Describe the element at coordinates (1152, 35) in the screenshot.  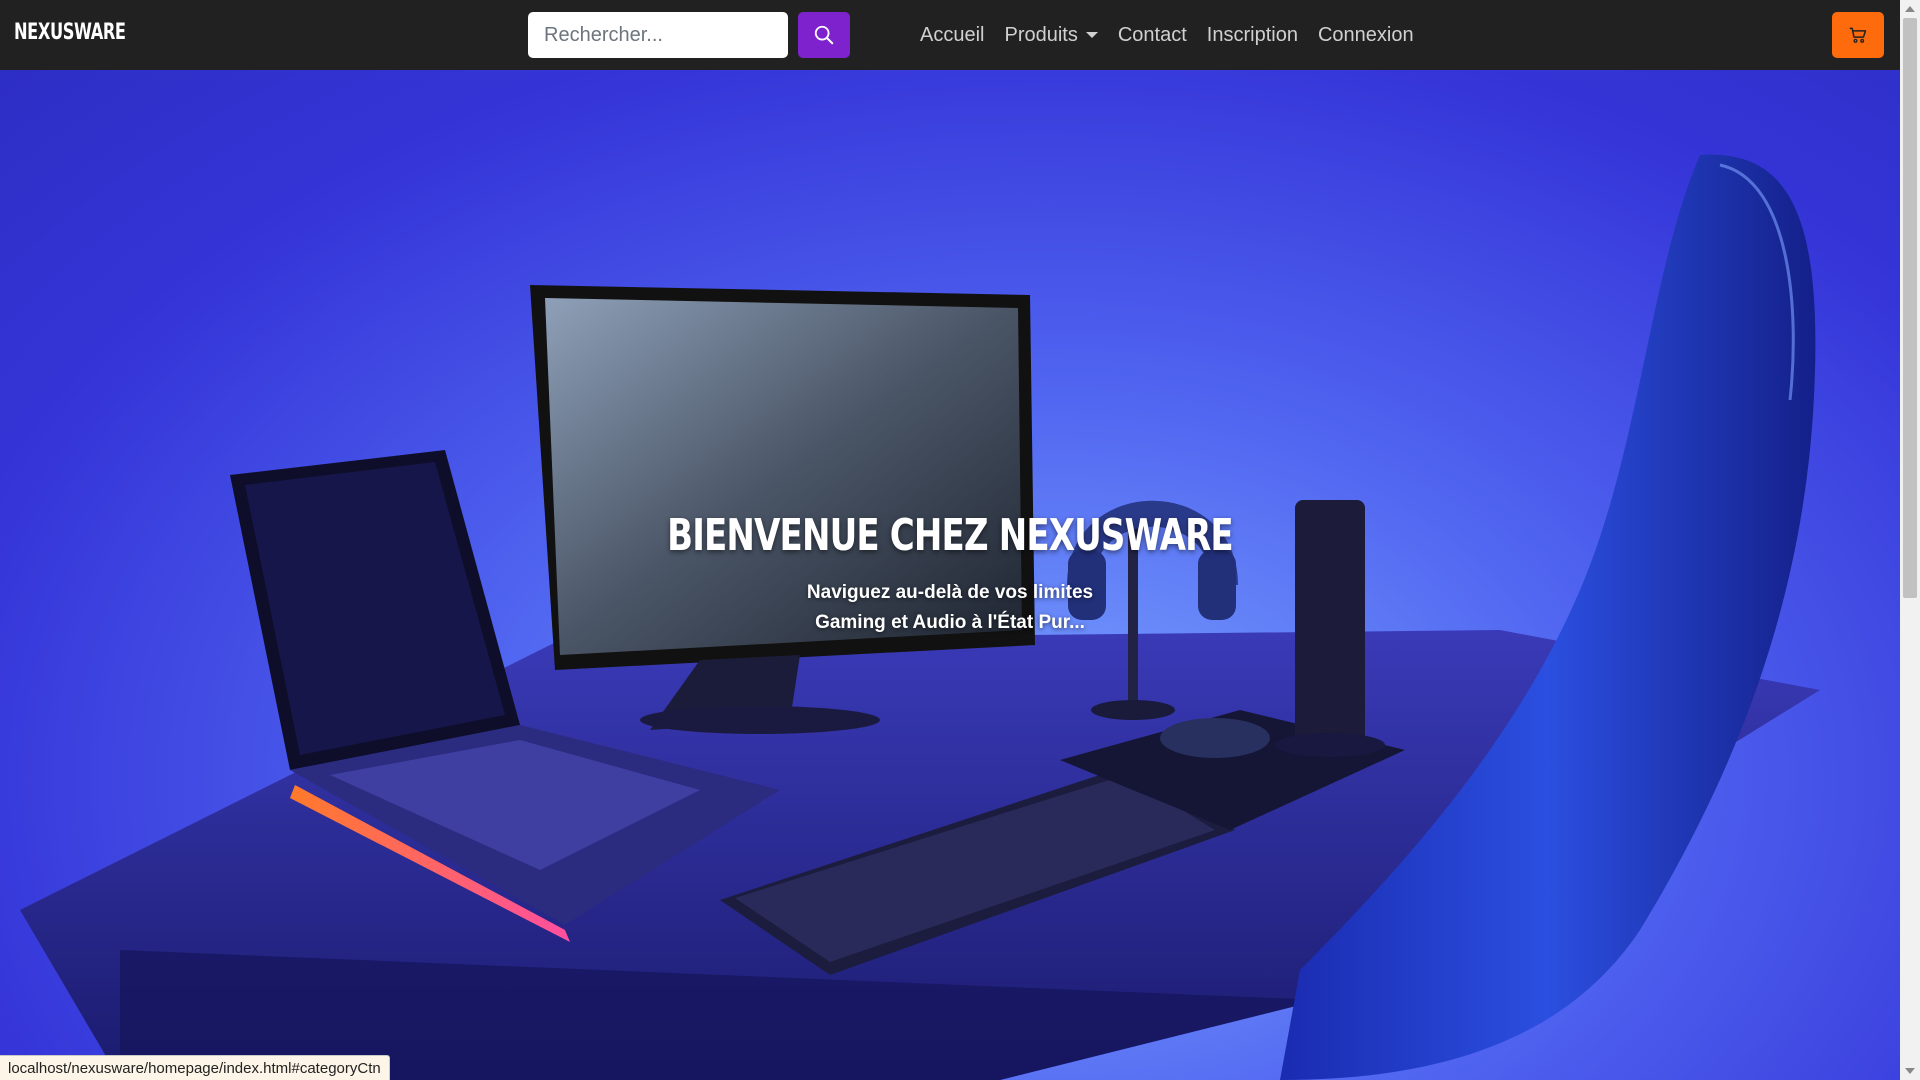
I see `nav-link-contact: Contact` at that location.